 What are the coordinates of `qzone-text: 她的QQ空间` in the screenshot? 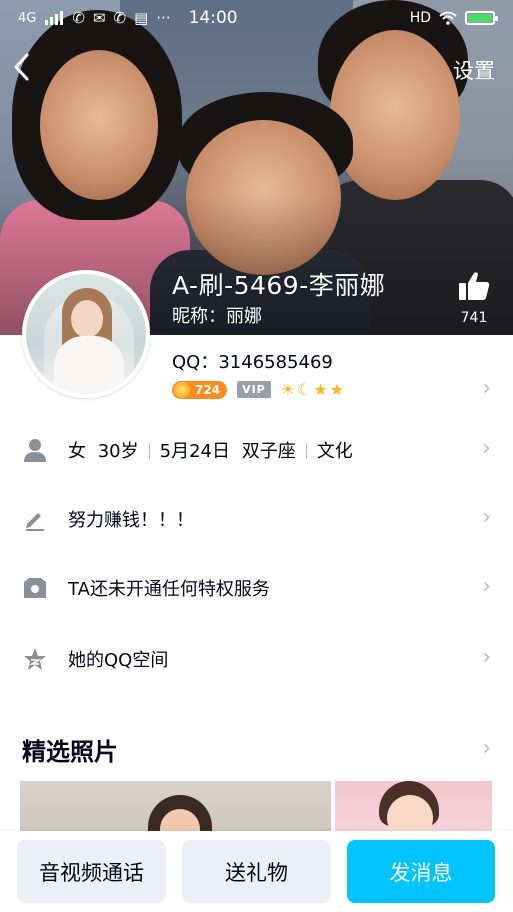 It's located at (118, 660).